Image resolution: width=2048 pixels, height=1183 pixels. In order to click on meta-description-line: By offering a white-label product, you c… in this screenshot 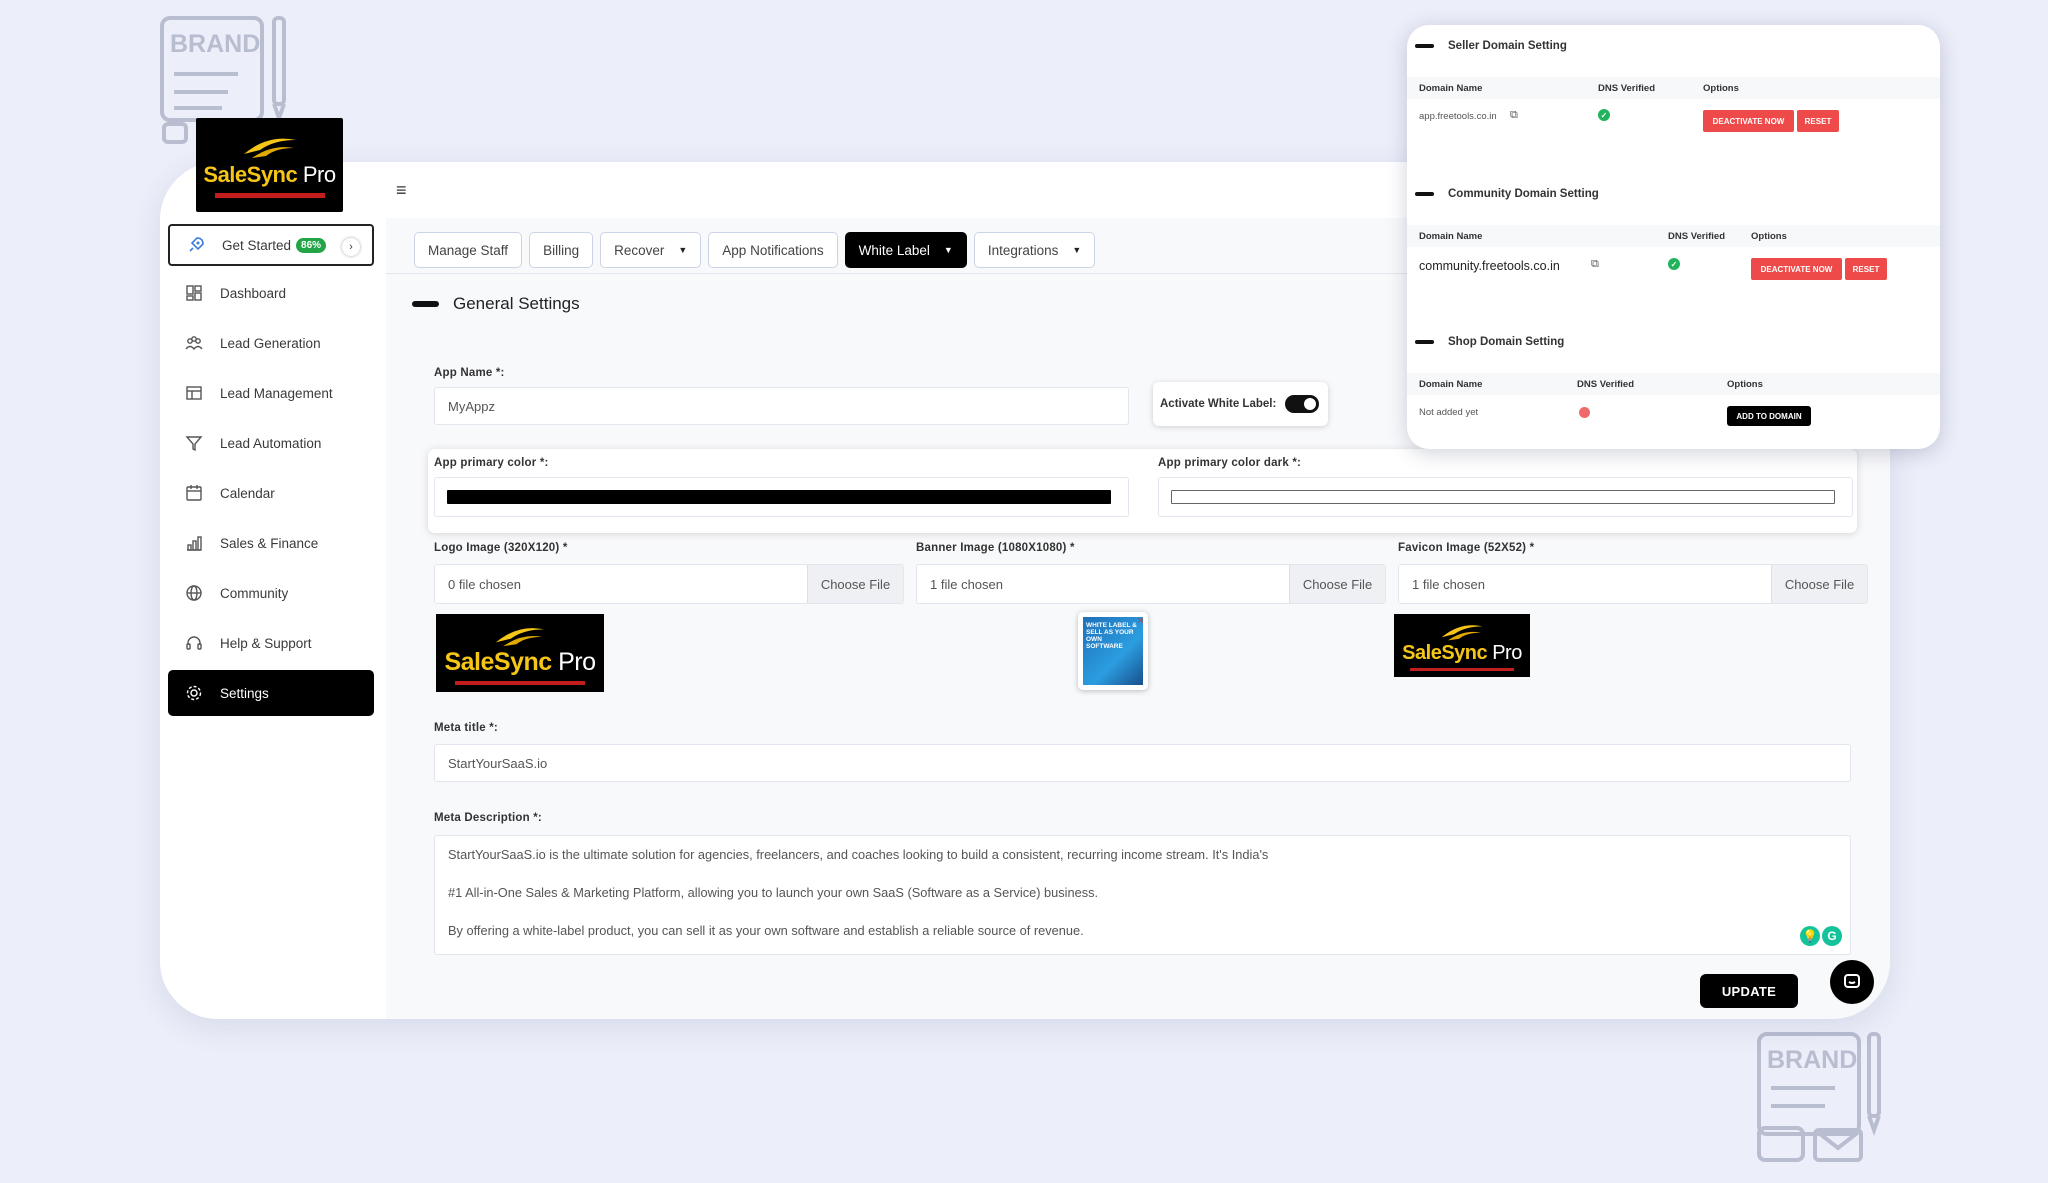, I will do `click(766, 930)`.